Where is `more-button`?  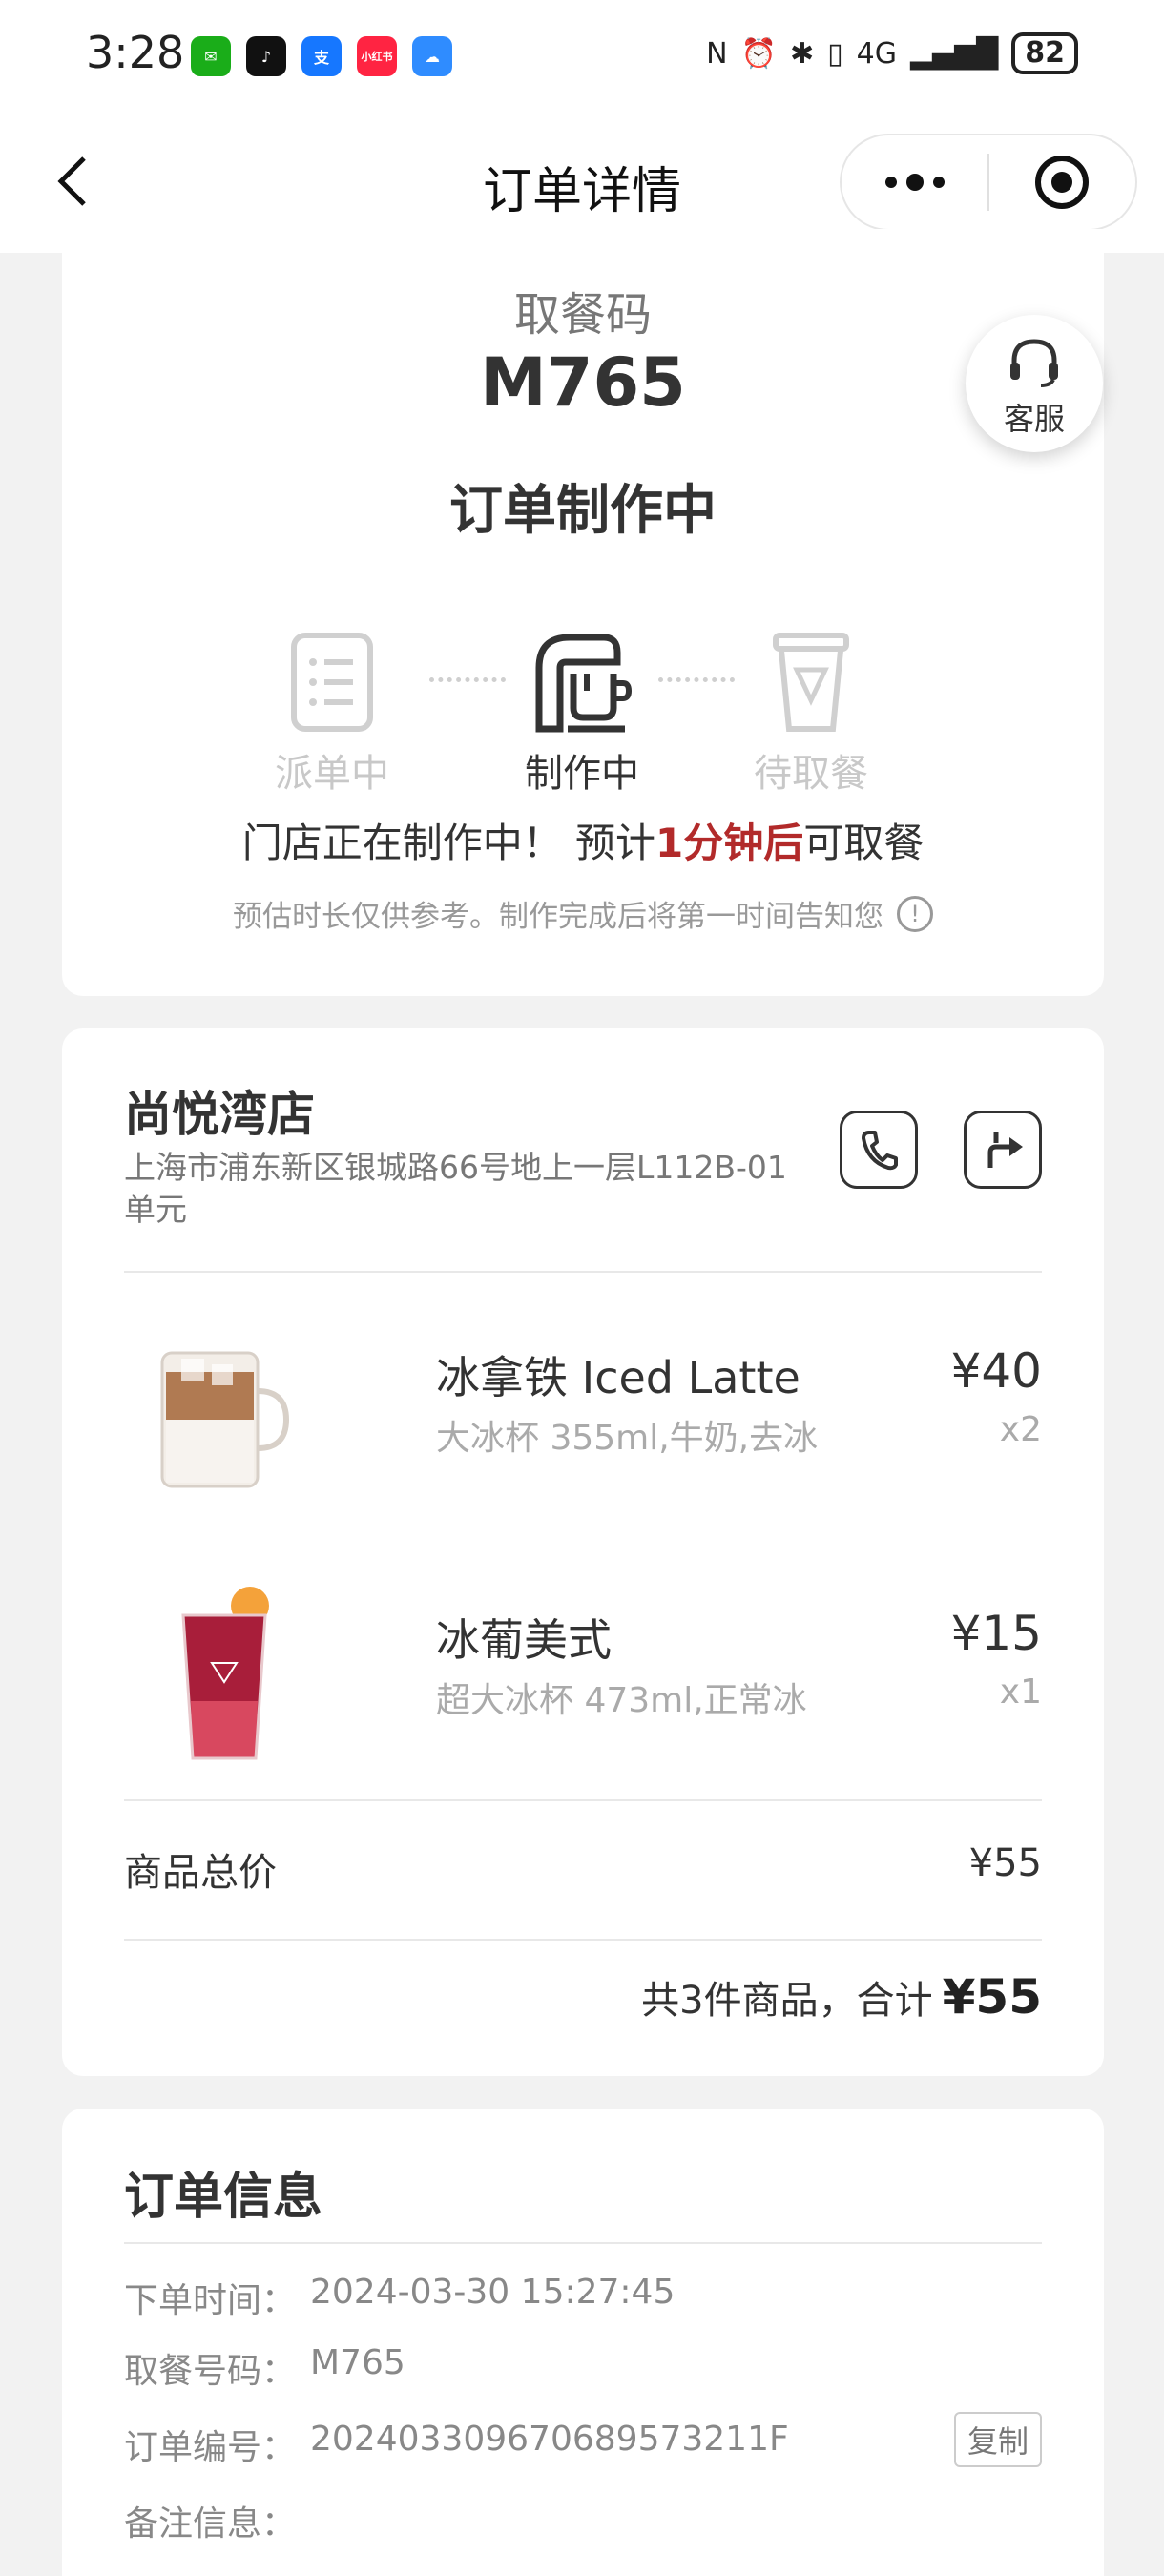 more-button is located at coordinates (915, 182).